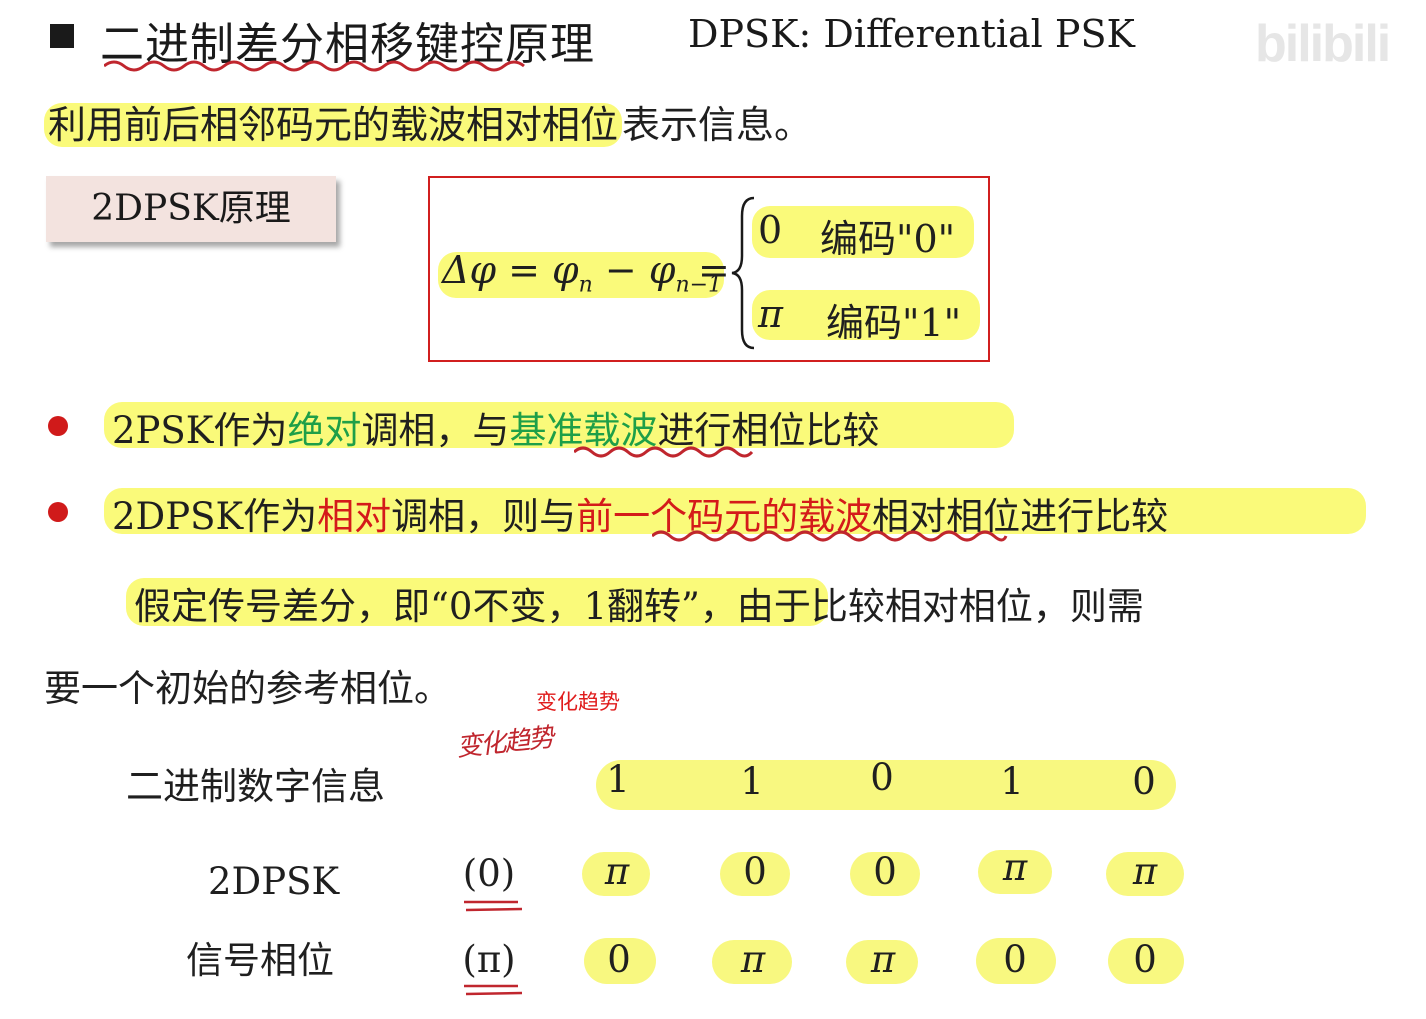 The width and height of the screenshot is (1426, 1019). Describe the element at coordinates (255, 786) in the screenshot. I see `binary-info-label: 二进制数字信息` at that location.